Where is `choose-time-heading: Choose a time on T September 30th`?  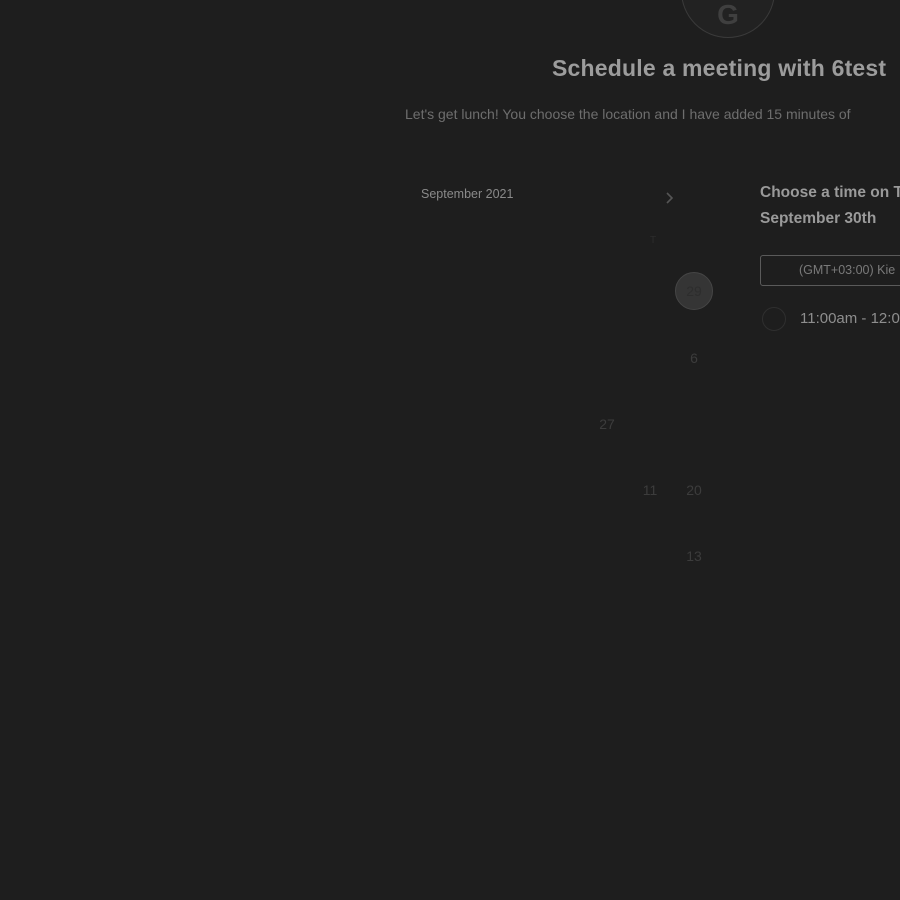 choose-time-heading: Choose a time on T September 30th is located at coordinates (830, 206).